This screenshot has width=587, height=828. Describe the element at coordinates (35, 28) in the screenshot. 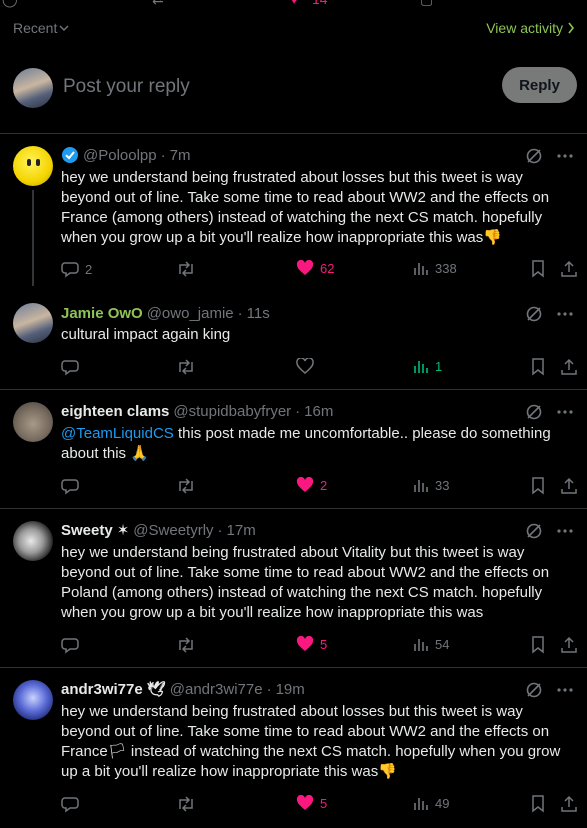

I see `sort-label: Recent` at that location.